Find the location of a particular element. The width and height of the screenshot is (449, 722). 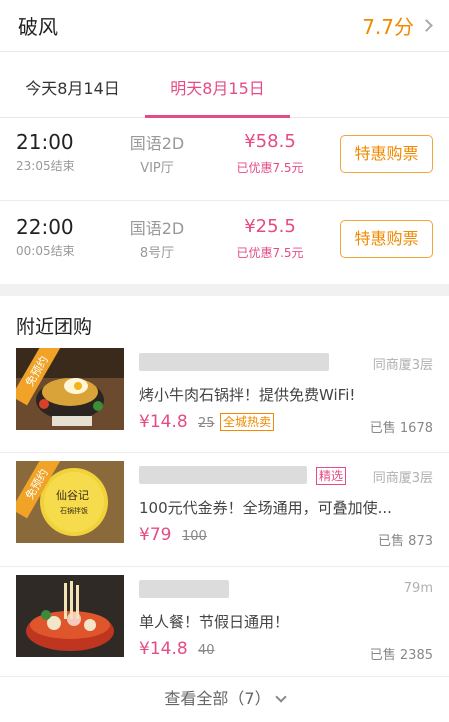

view-all-button: 查看全部（7） is located at coordinates (224, 699).